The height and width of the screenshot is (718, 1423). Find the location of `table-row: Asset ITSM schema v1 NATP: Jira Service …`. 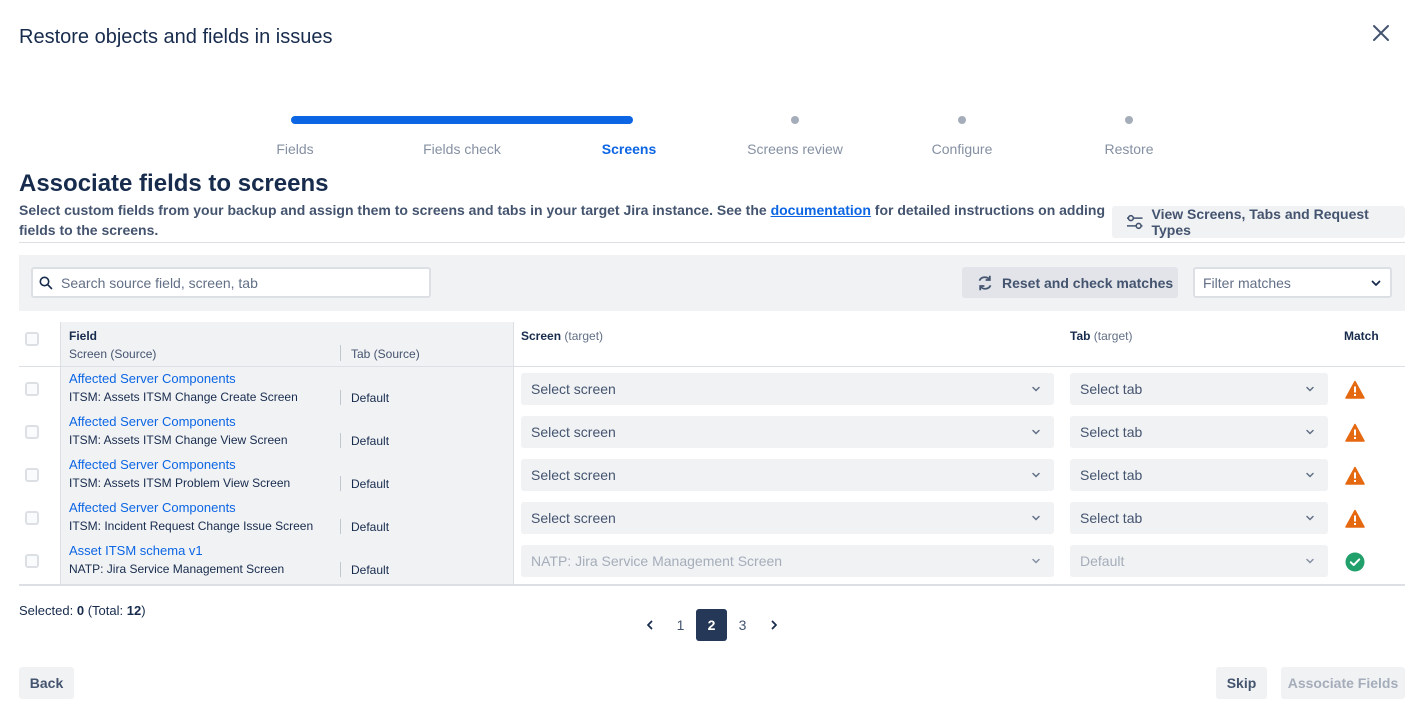

table-row: Asset ITSM schema v1 NATP: Jira Service … is located at coordinates (712, 561).